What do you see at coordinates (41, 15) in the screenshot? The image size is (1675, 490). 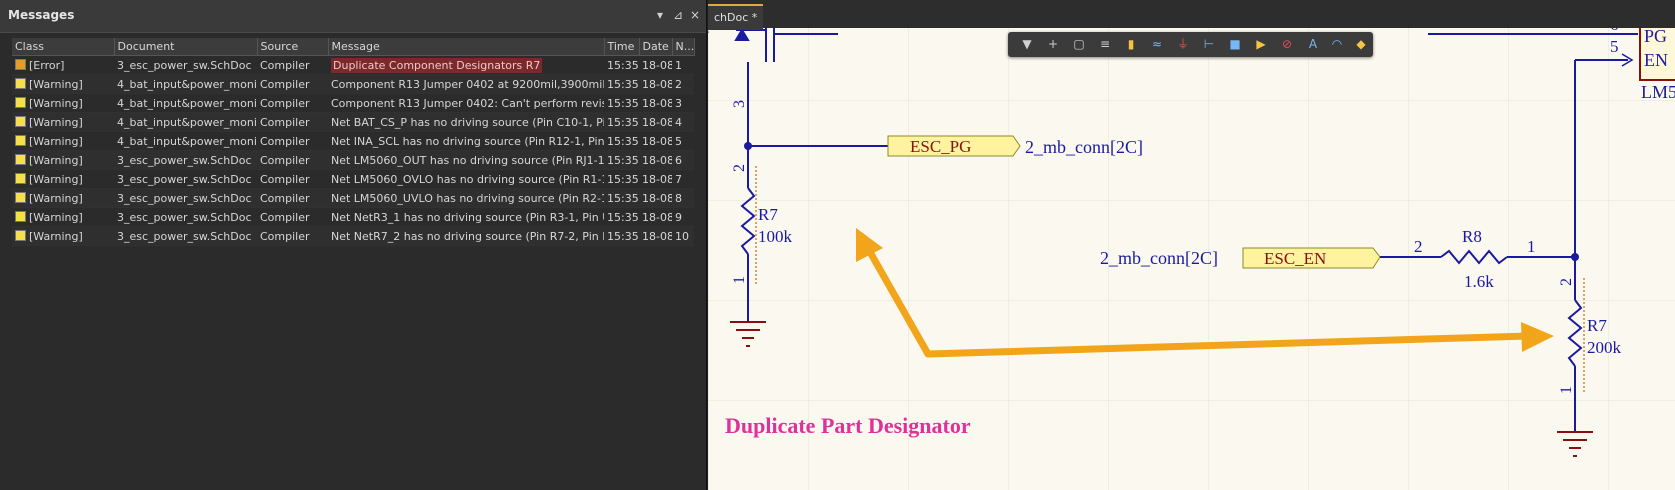 I see `panel-title: Messages` at bounding box center [41, 15].